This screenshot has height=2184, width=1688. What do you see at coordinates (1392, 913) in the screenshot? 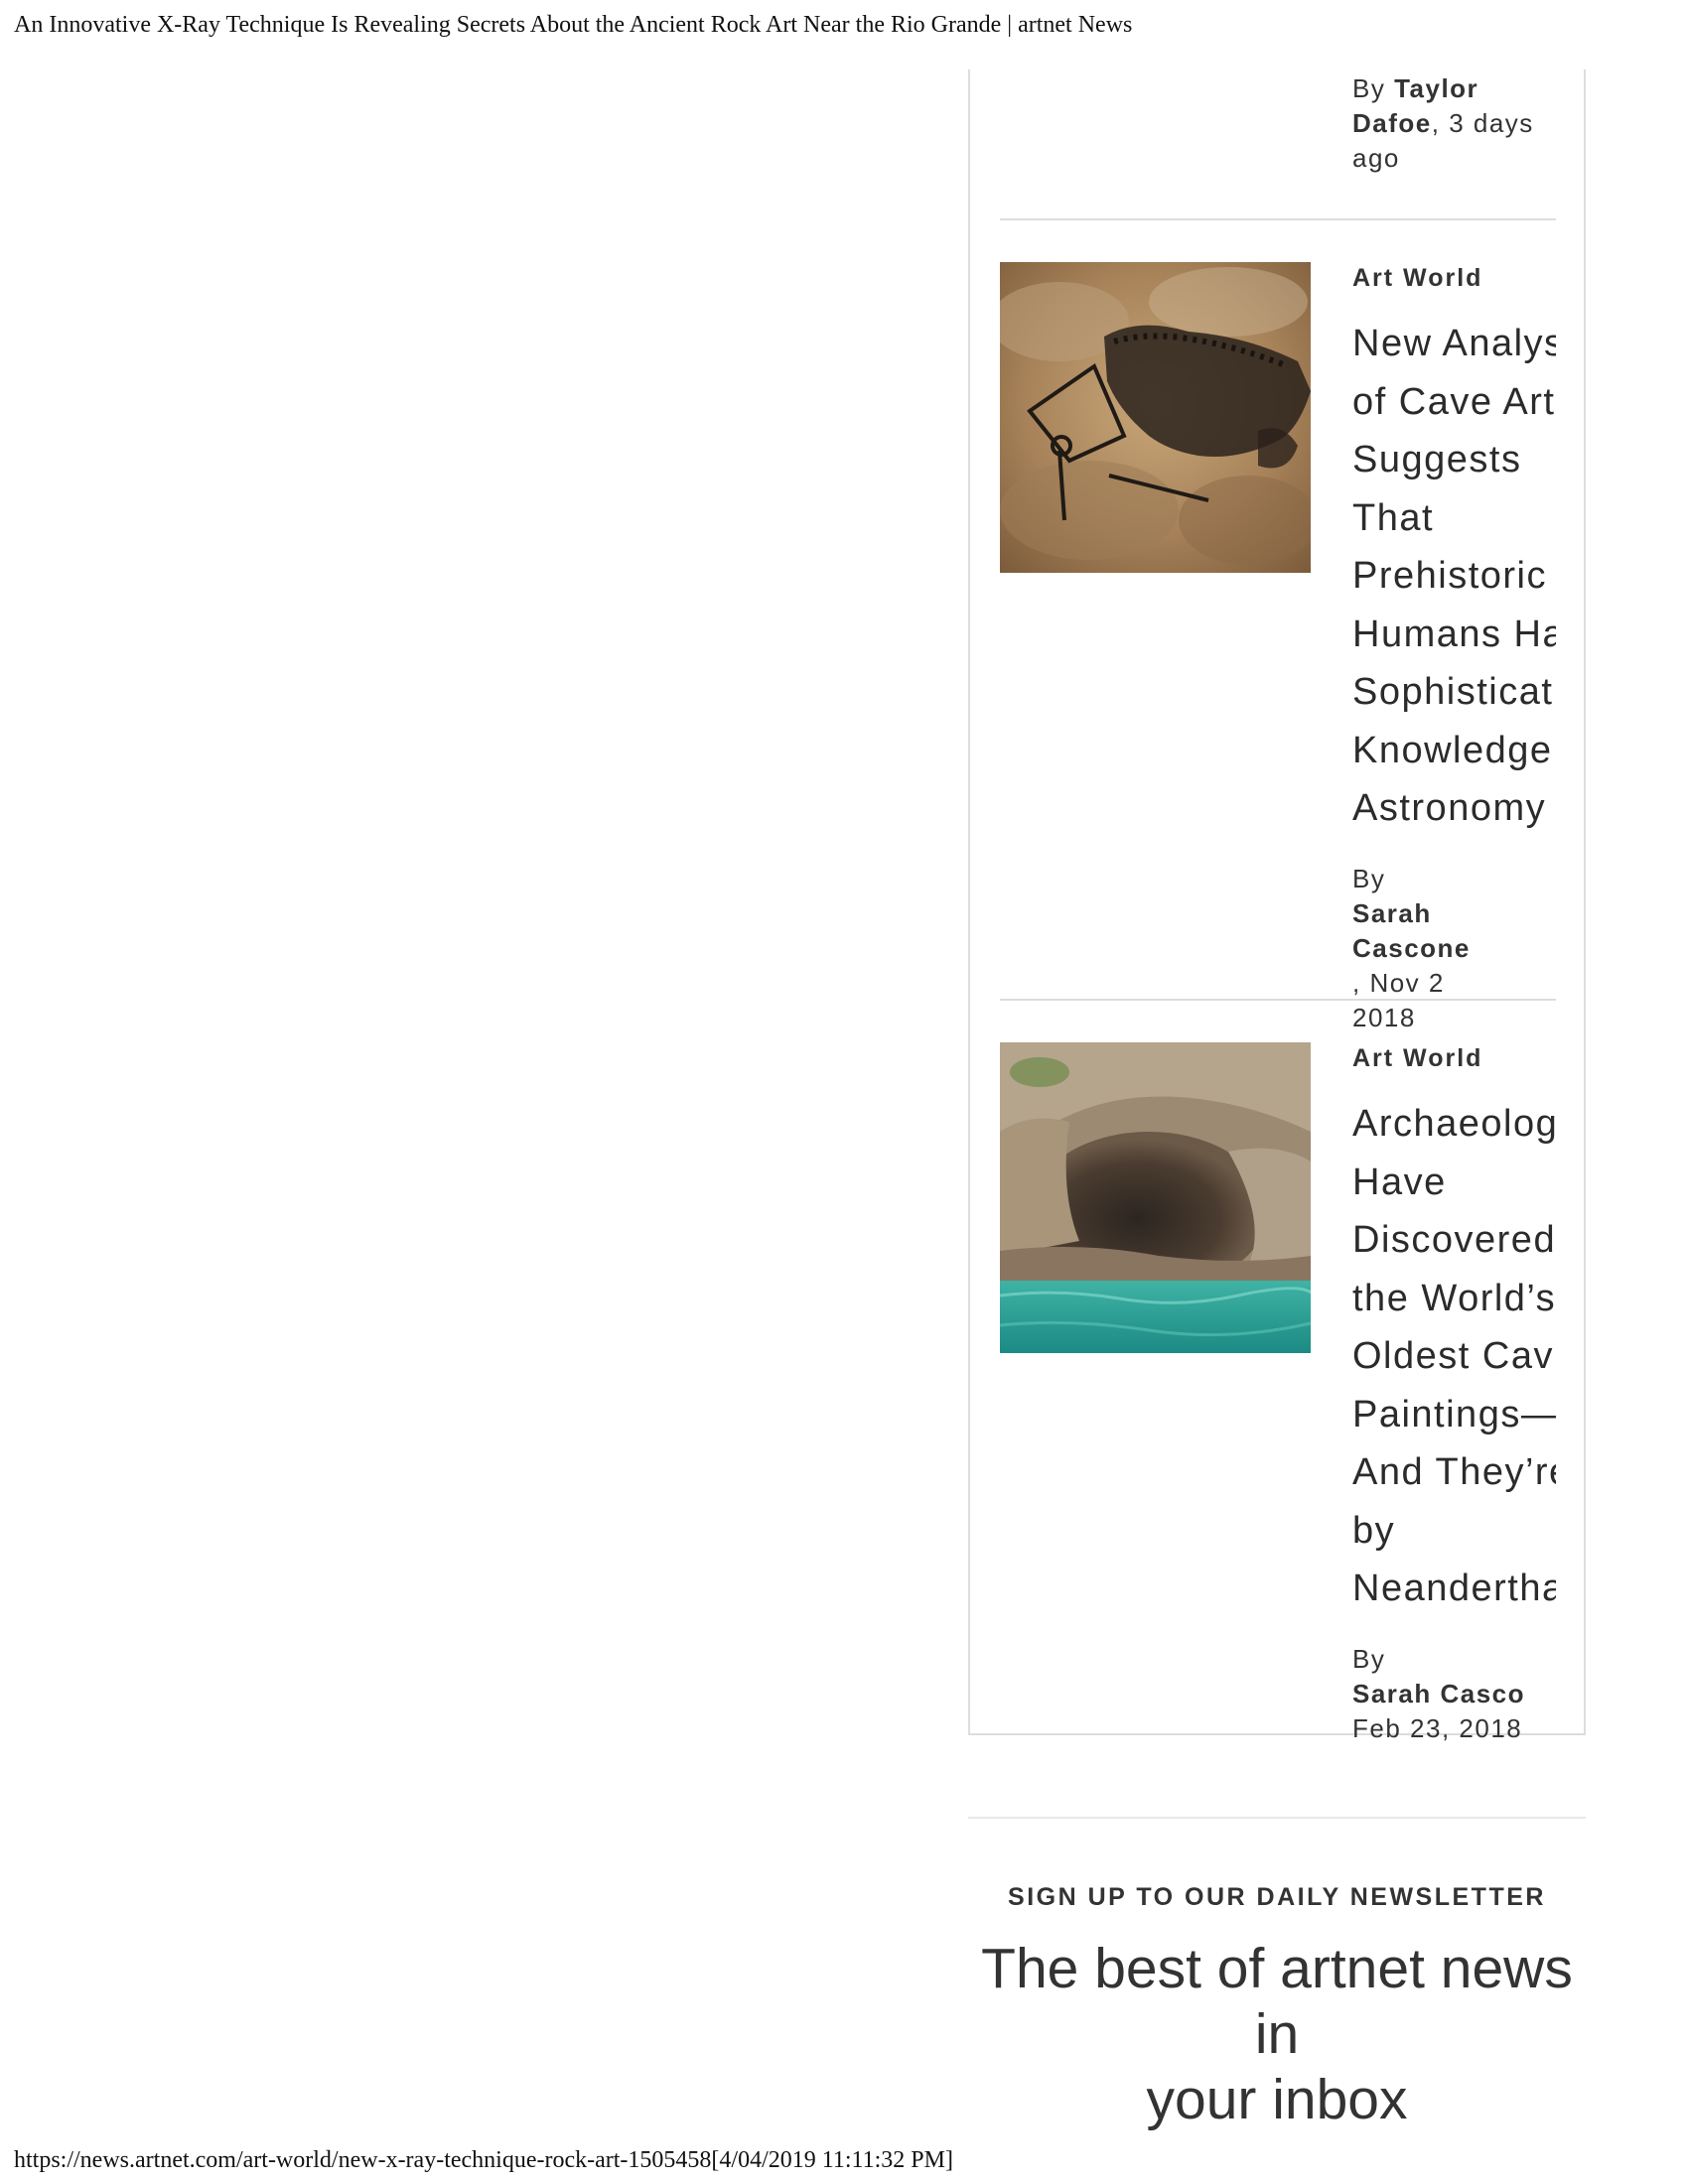
I see `author-link: Sarah` at bounding box center [1392, 913].